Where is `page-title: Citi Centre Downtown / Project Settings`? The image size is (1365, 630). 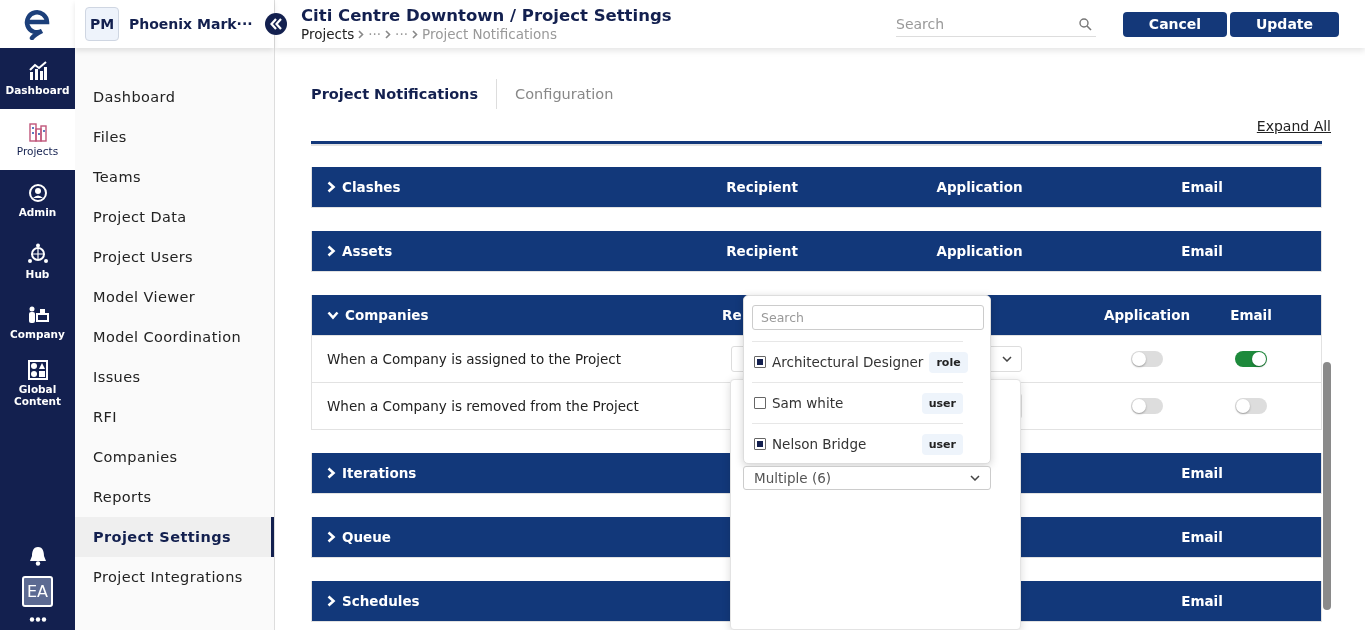 page-title: Citi Centre Downtown / Project Settings is located at coordinates (487, 15).